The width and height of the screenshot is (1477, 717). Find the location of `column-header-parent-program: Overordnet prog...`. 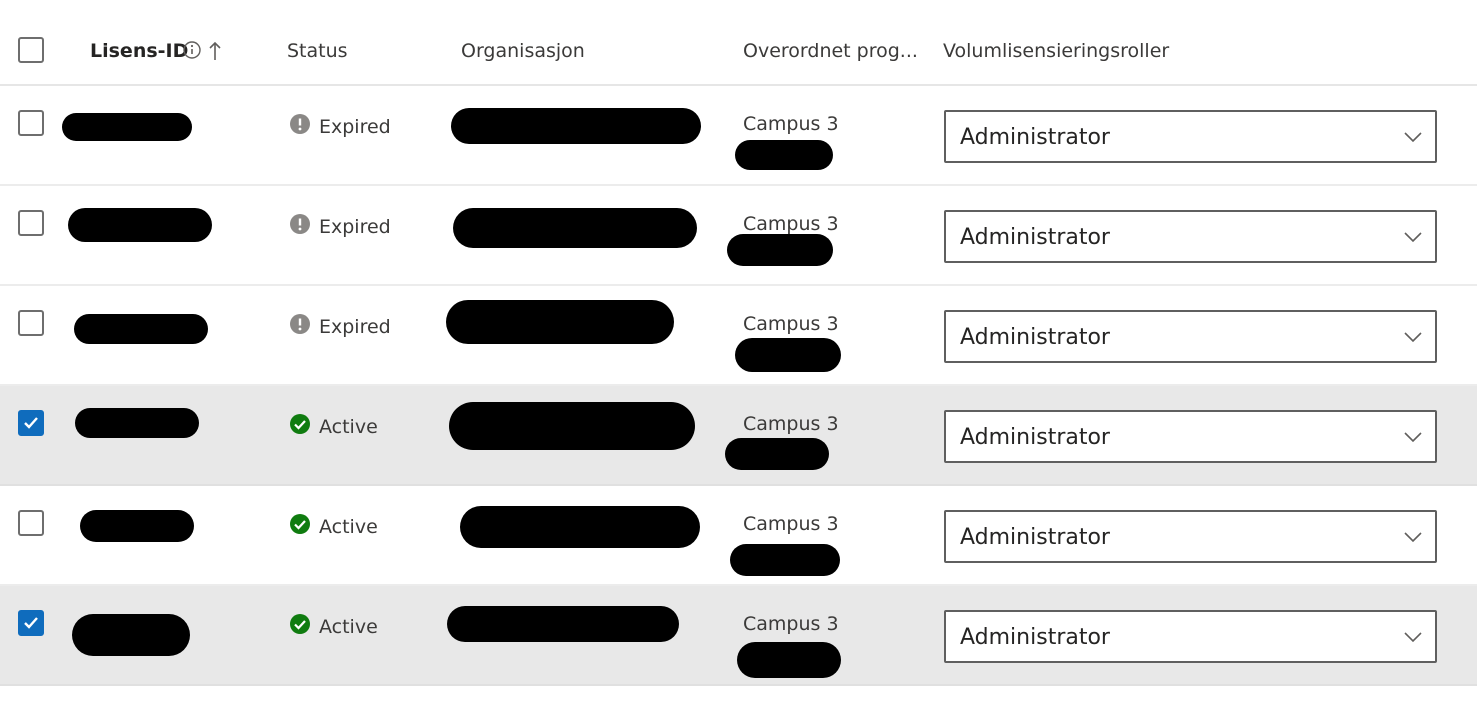

column-header-parent-program: Overordnet prog... is located at coordinates (830, 51).